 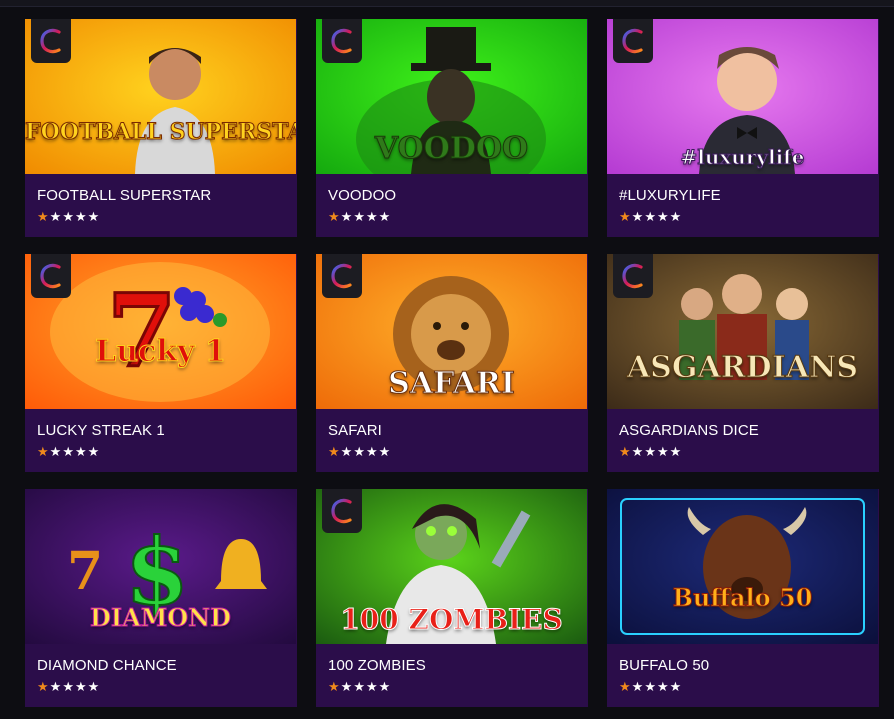 I want to click on game-logo-text: Buffalo 50, so click(x=742, y=598).